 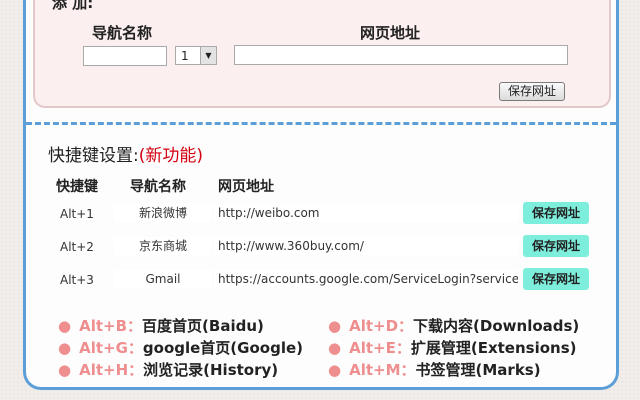 I want to click on row1-save-button: 保存网址, so click(x=556, y=213).